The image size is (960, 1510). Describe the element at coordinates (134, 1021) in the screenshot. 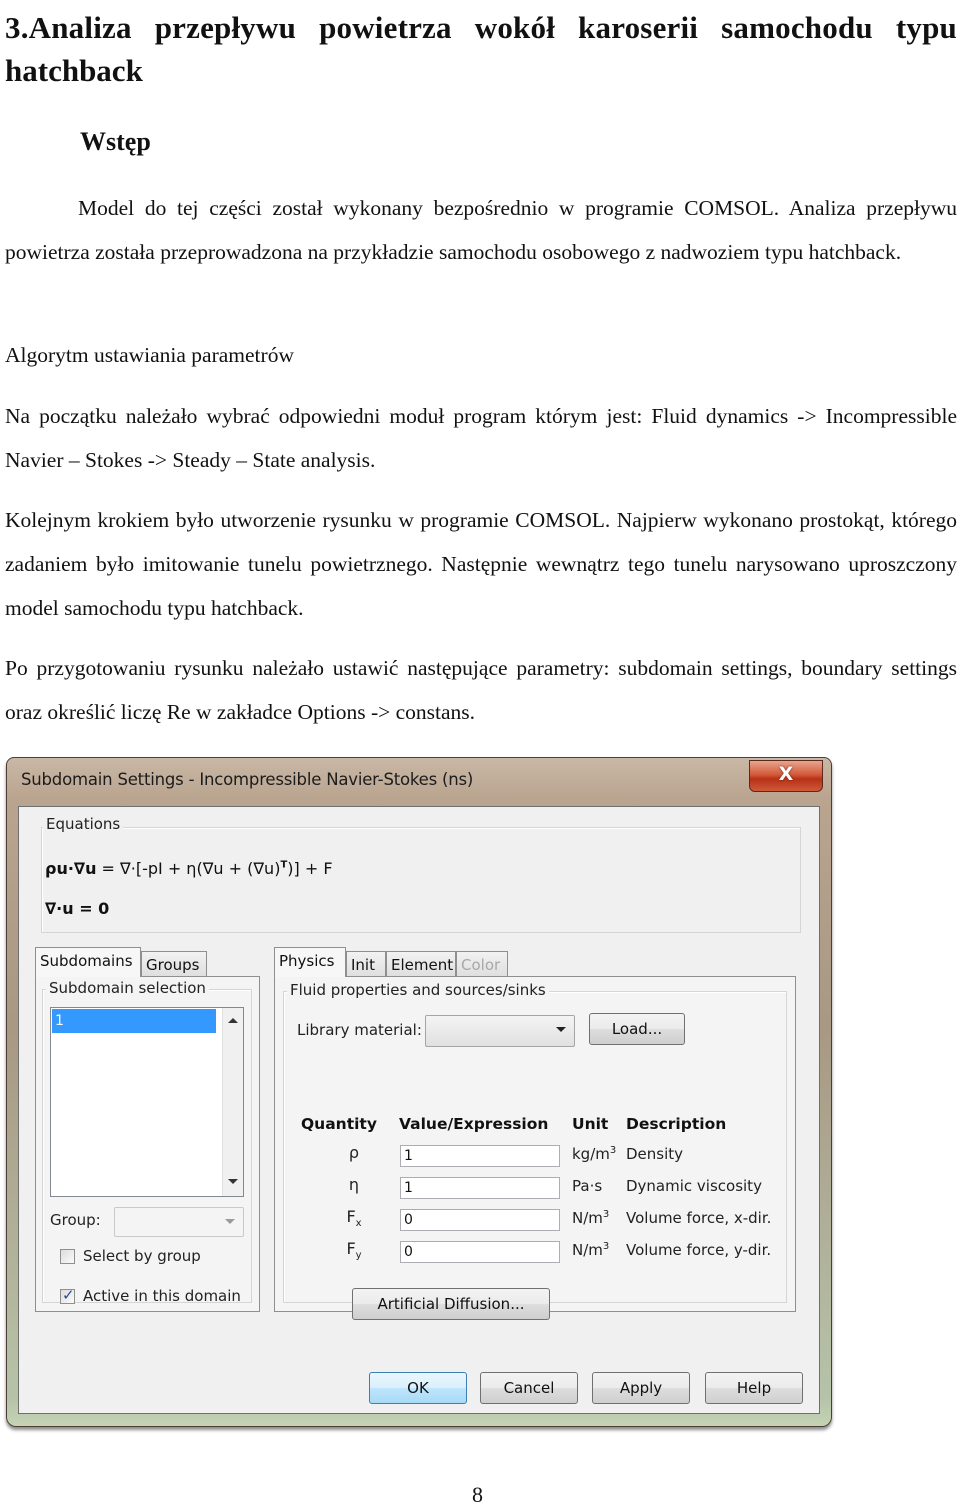

I see `list-item-selected: 1` at that location.